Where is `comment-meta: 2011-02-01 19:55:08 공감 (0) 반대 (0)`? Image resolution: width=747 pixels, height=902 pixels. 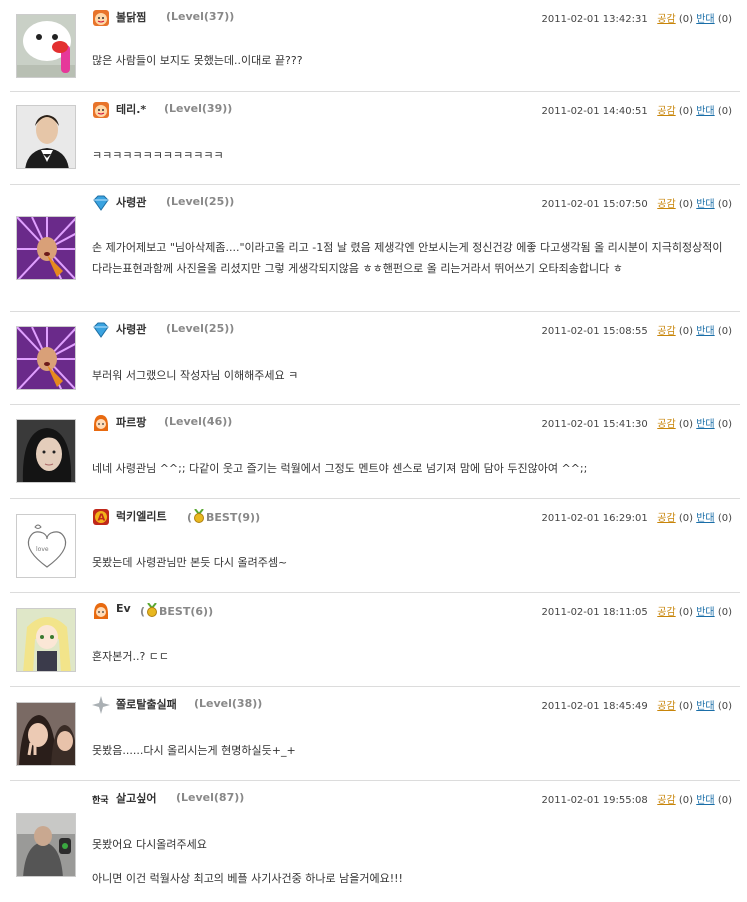 comment-meta: 2011-02-01 19:55:08 공감 (0) 반대 (0) is located at coordinates (637, 798).